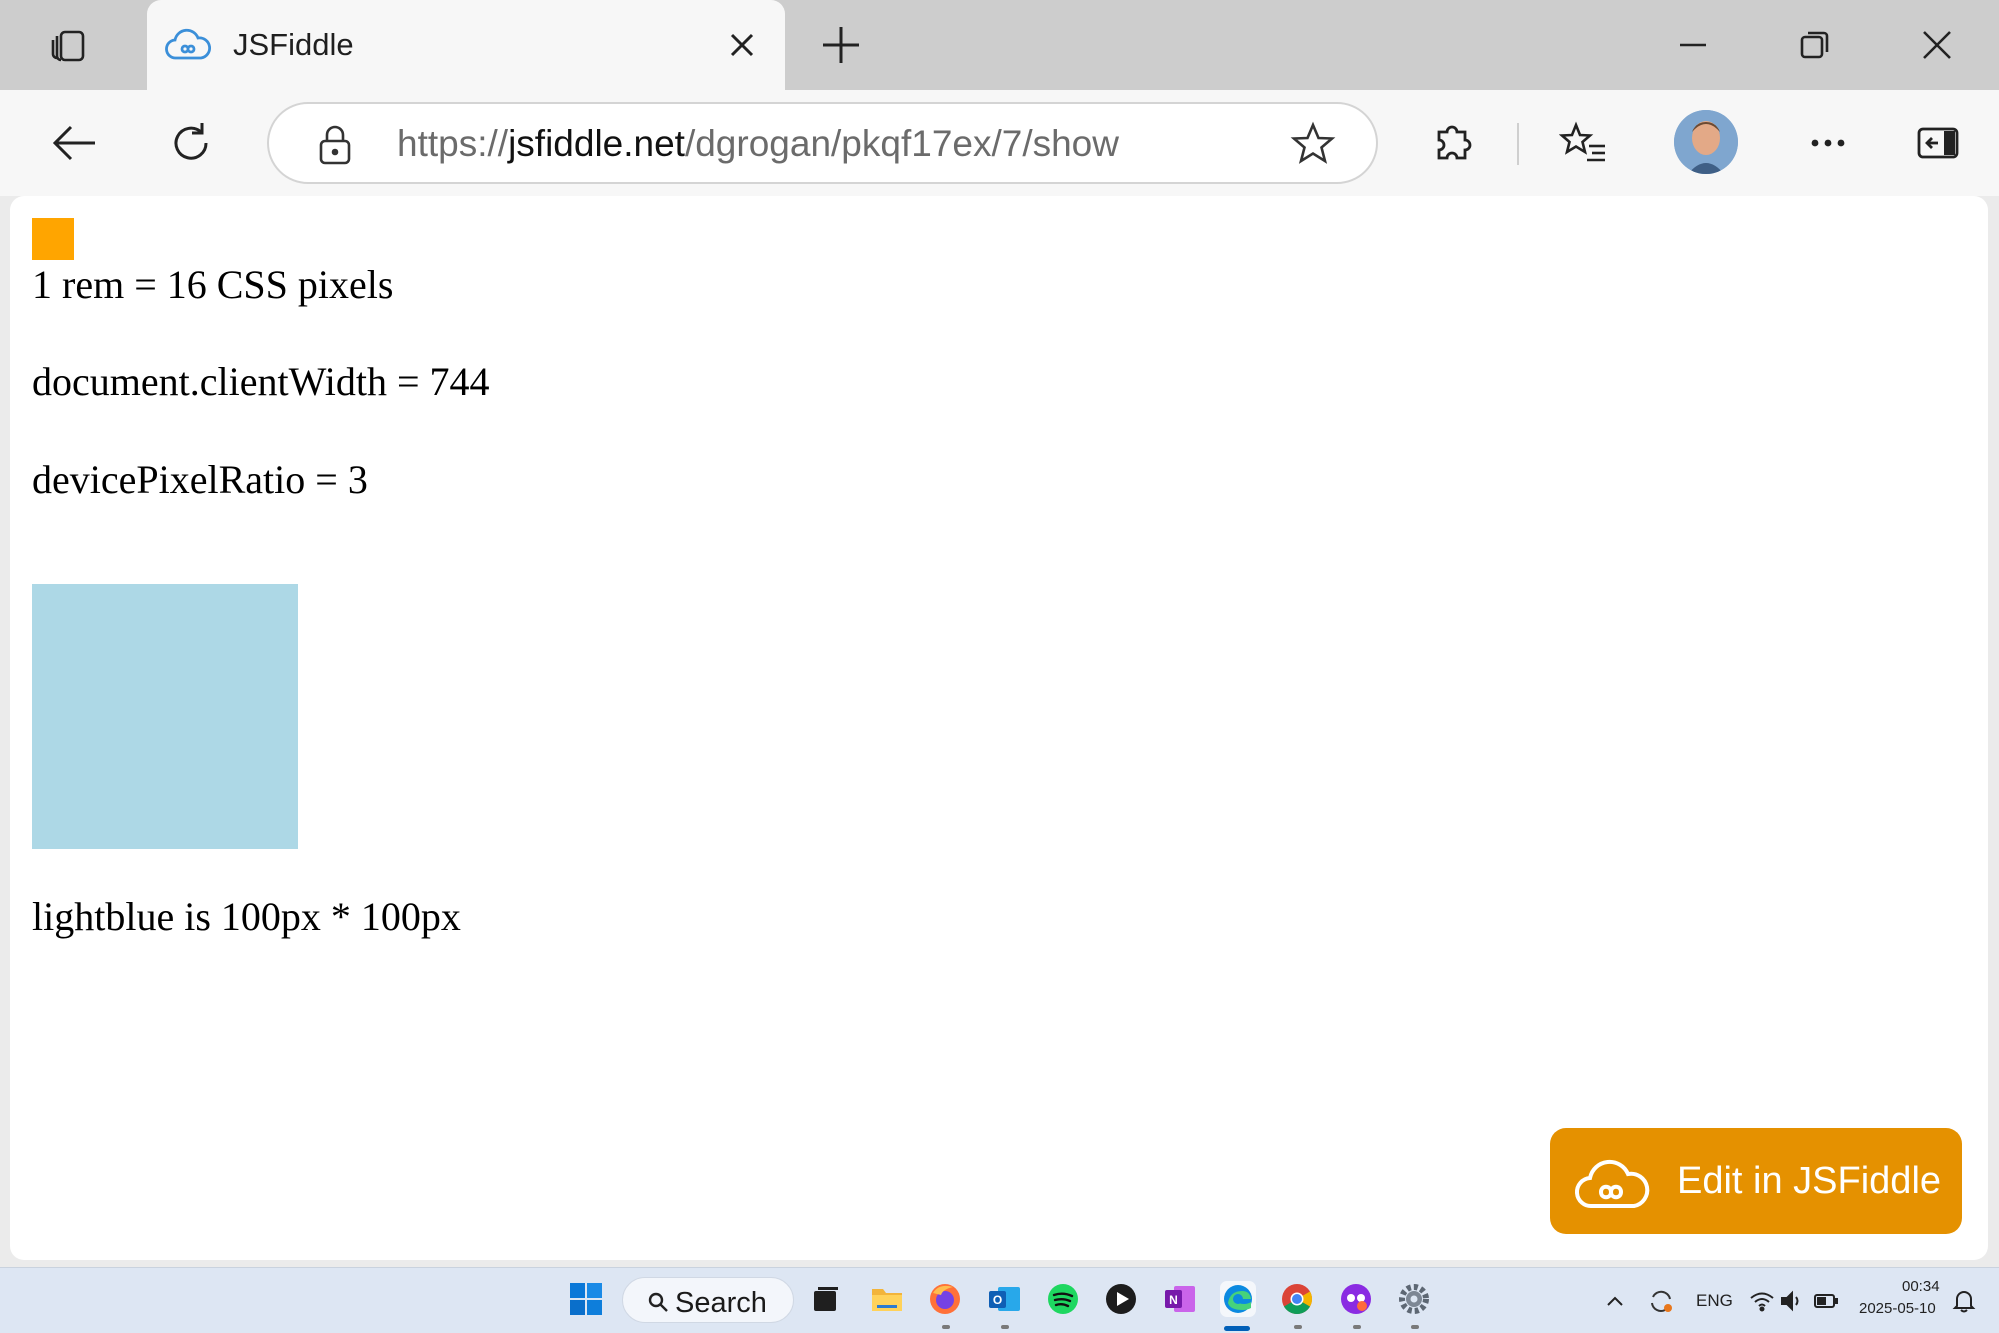 The image size is (1999, 1333). I want to click on tab-strip: JSFiddle, so click(999, 45).